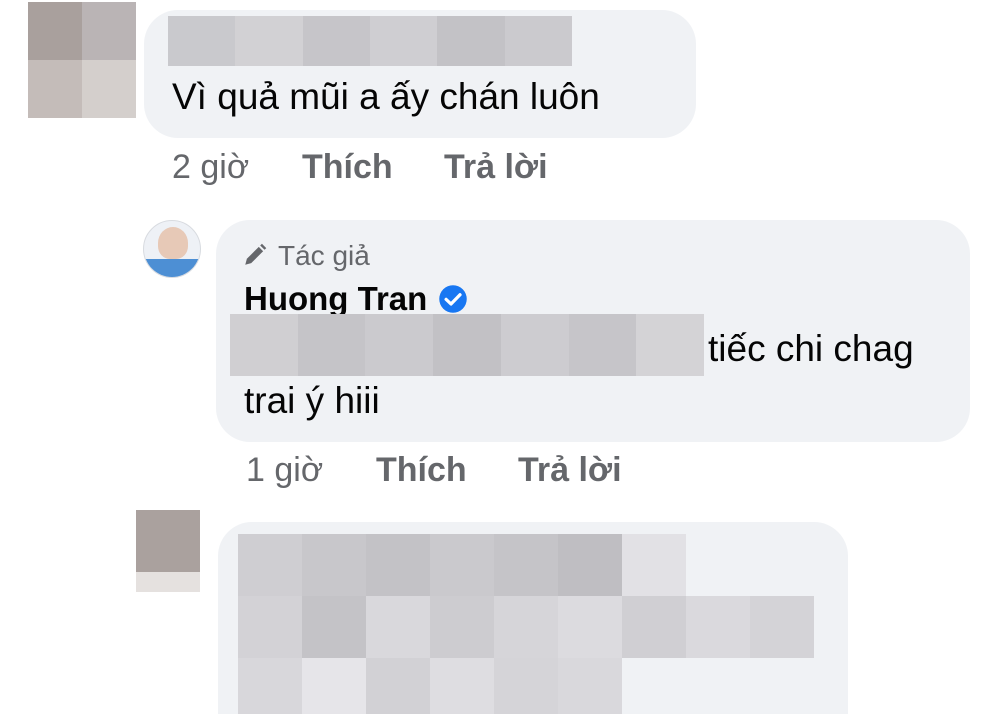 The image size is (1000, 714). Describe the element at coordinates (496, 167) in the screenshot. I see `comment-1-reply-button: Trả lời` at that location.